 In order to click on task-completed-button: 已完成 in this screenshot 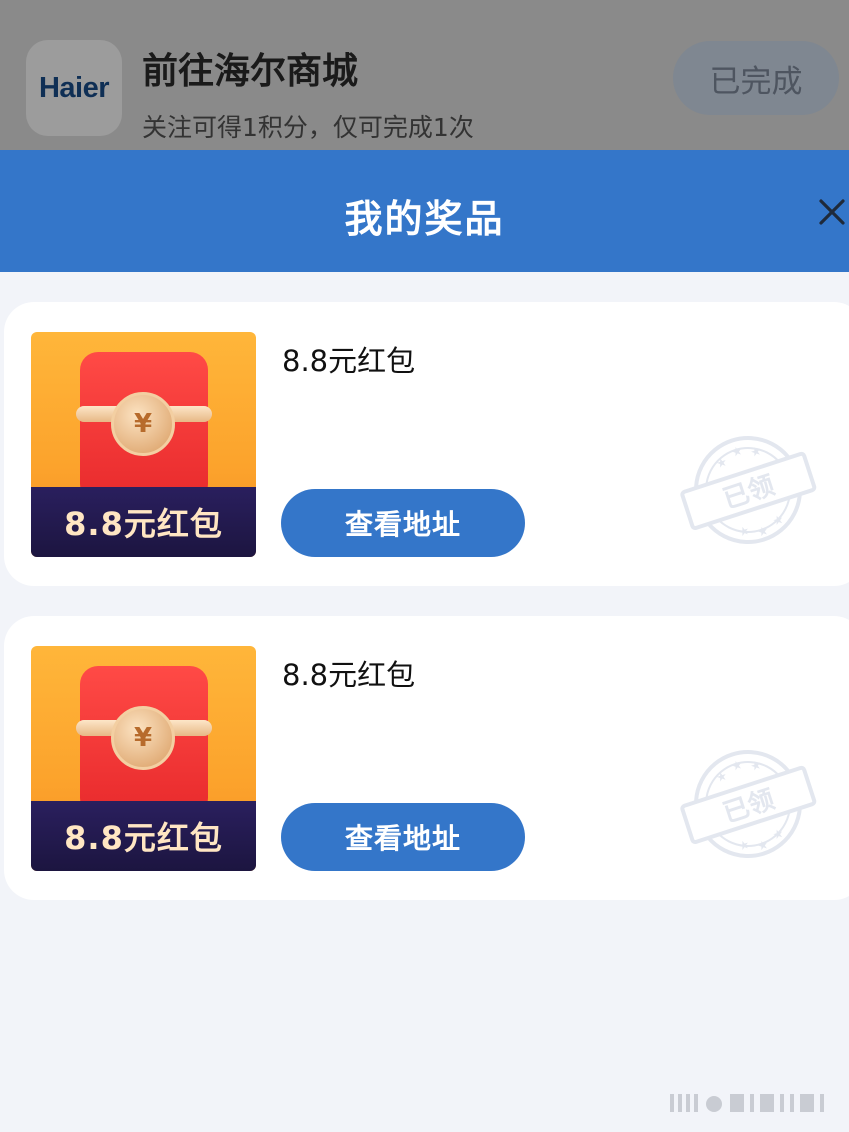, I will do `click(756, 78)`.